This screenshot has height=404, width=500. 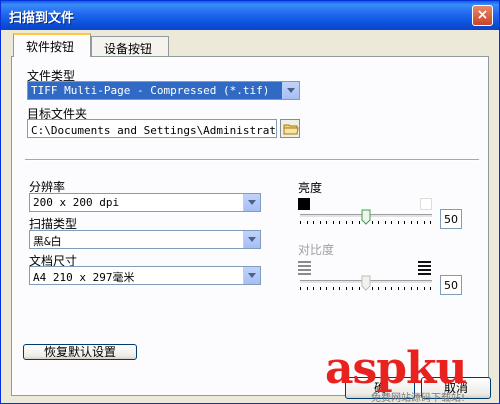 What do you see at coordinates (145, 202) in the screenshot?
I see `resolution-select: 200 x 200 dpi` at bounding box center [145, 202].